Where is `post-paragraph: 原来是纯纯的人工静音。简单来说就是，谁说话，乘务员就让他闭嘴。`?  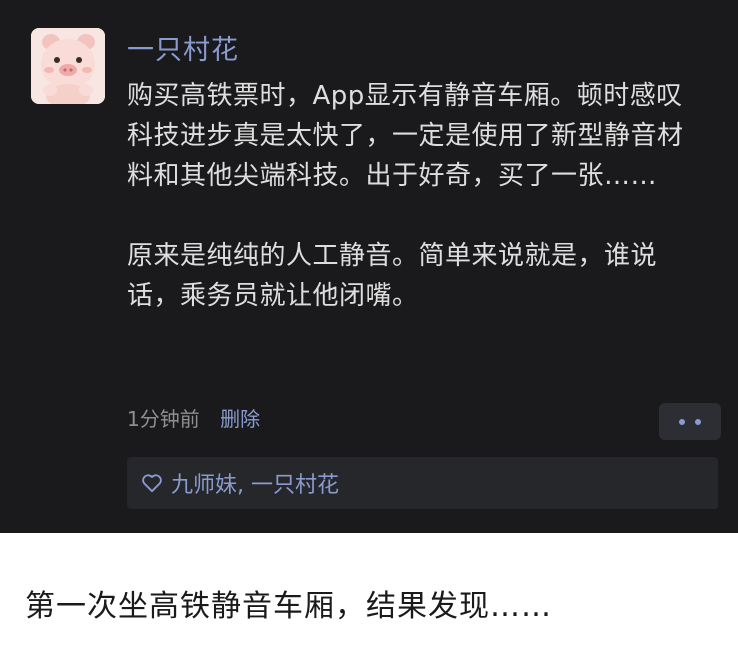
post-paragraph: 原来是纯纯的人工静音。简单来说就是，谁说话，乘务员就让他闭嘴。 is located at coordinates (392, 276).